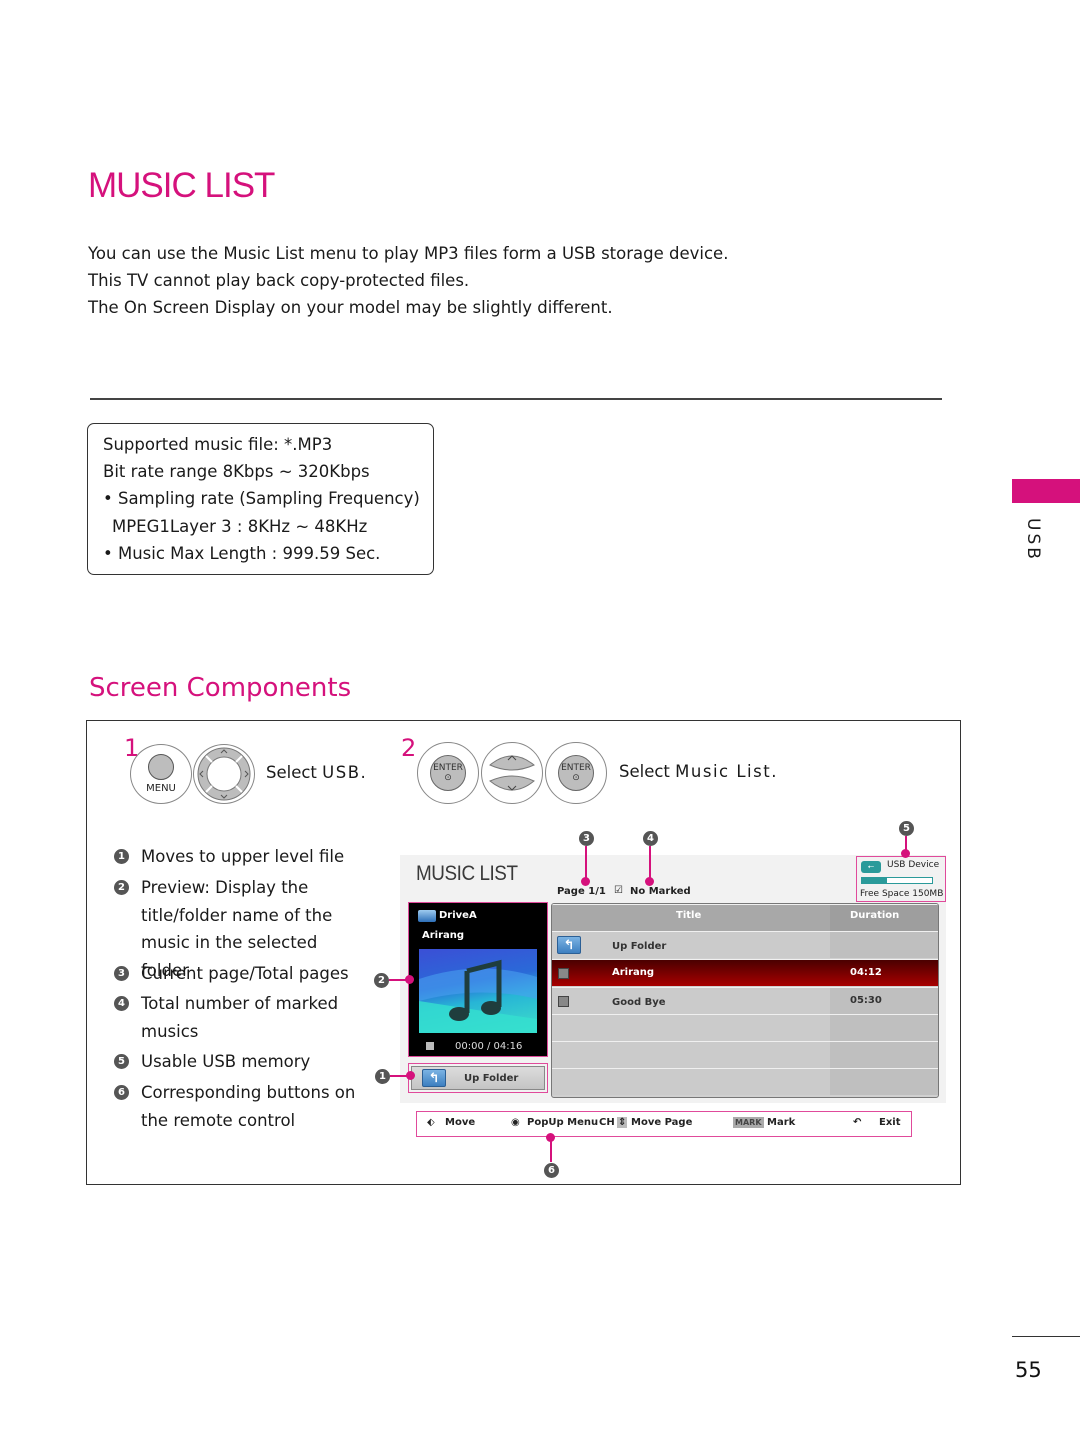  Describe the element at coordinates (226, 1061) in the screenshot. I see `legend-text: Usable USB memory` at that location.